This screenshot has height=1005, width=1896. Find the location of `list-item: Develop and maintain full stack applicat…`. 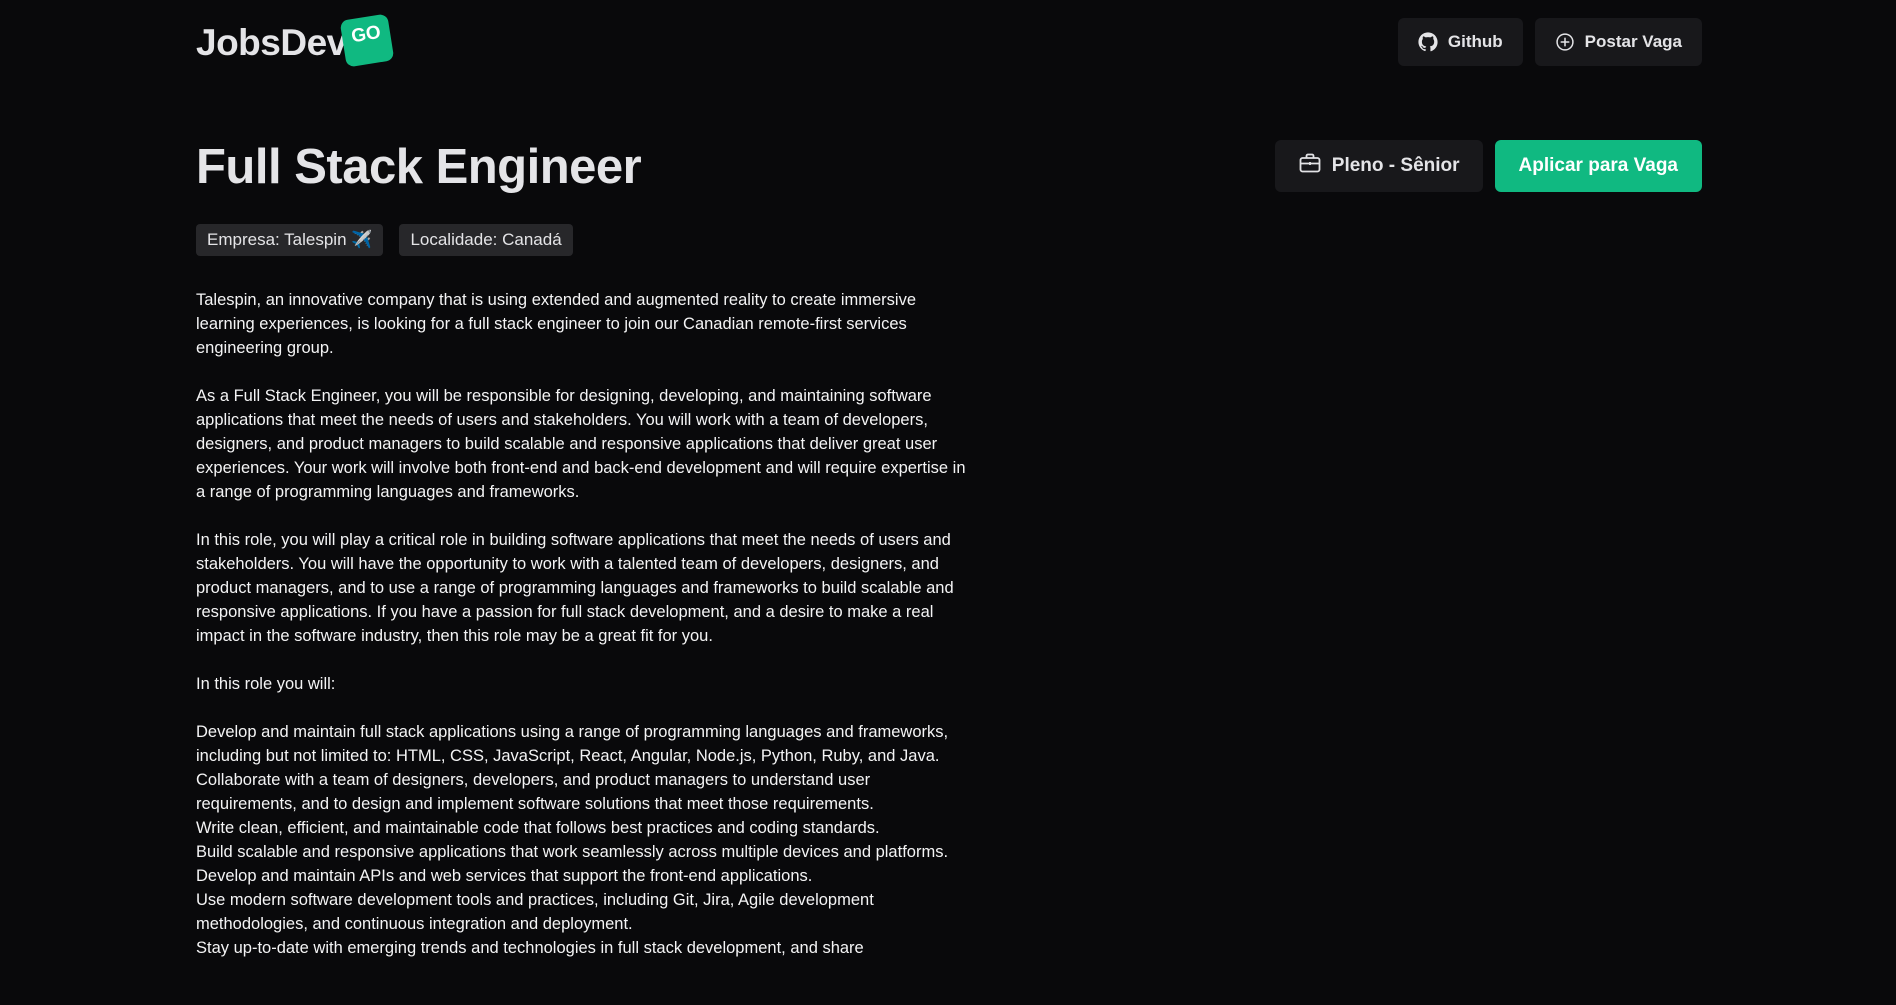

list-item: Develop and maintain full stack applicat… is located at coordinates (572, 744).